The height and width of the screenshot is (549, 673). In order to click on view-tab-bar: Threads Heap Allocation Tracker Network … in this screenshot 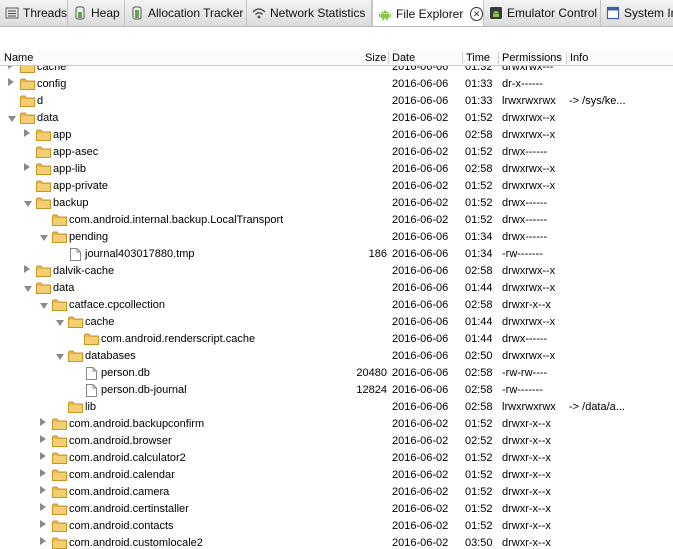, I will do `click(336, 13)`.